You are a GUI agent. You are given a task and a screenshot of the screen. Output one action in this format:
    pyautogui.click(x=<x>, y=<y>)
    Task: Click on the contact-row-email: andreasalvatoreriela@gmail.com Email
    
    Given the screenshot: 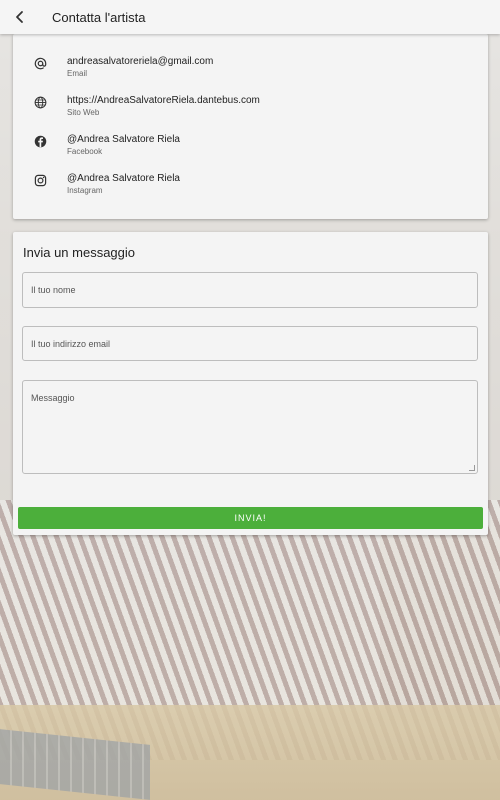 What is the action you would take?
    pyautogui.click(x=250, y=71)
    